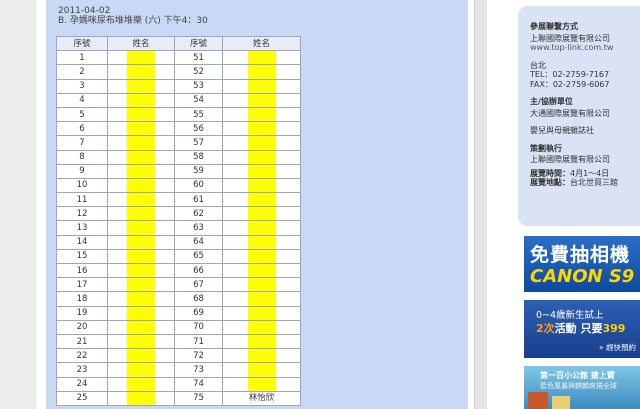  Describe the element at coordinates (582, 276) in the screenshot. I see `banner-subline: CANON S9` at that location.